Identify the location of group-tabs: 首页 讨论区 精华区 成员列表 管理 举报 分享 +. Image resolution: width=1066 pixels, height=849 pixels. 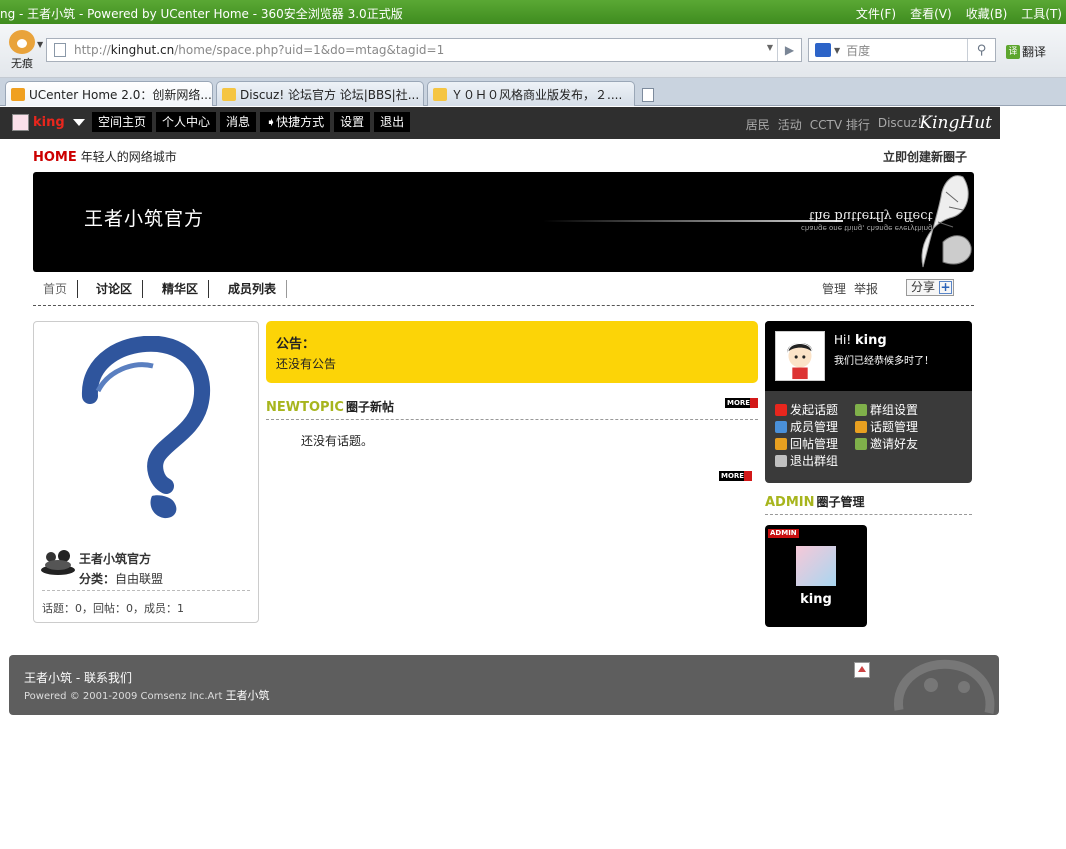
(503, 292).